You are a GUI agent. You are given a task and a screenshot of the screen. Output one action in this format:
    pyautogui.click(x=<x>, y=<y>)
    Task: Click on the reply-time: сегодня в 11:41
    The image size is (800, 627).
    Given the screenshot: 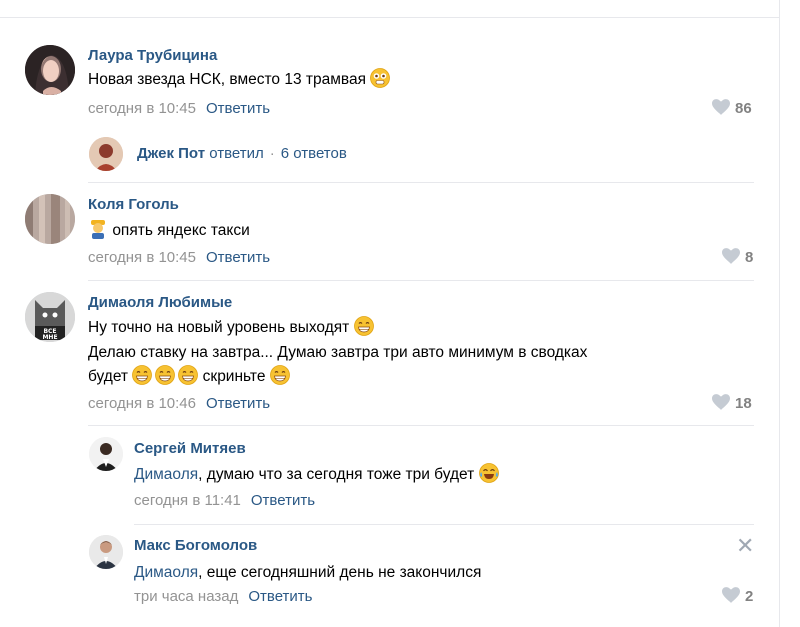 What is the action you would take?
    pyautogui.click(x=187, y=500)
    